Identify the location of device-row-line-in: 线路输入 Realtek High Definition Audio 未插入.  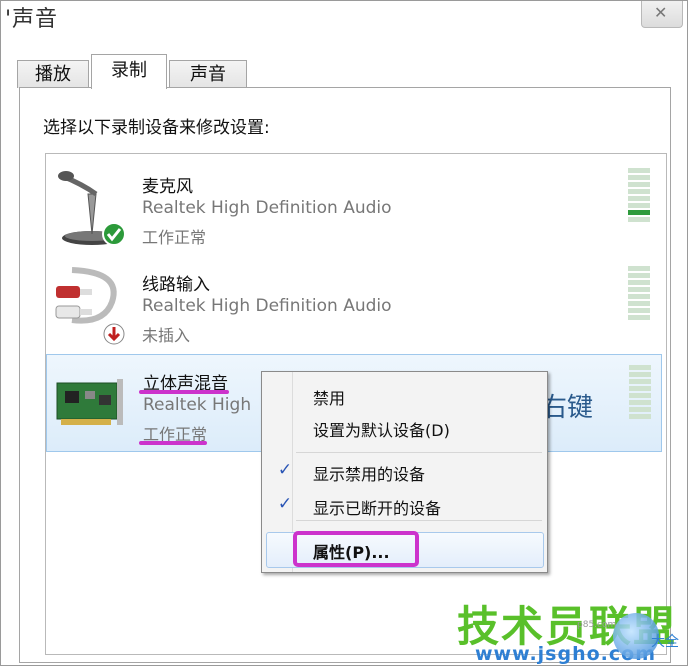
(355, 304).